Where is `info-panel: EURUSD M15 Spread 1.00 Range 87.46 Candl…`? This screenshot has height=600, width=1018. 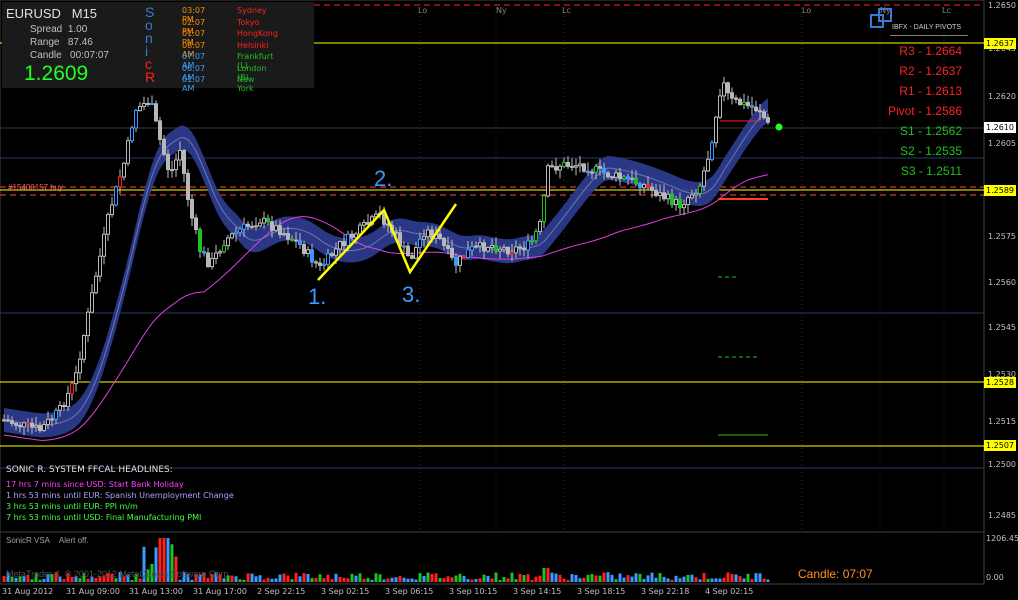
info-panel: EURUSD M15 Spread 1.00 Range 87.46 Candl… is located at coordinates (158, 47).